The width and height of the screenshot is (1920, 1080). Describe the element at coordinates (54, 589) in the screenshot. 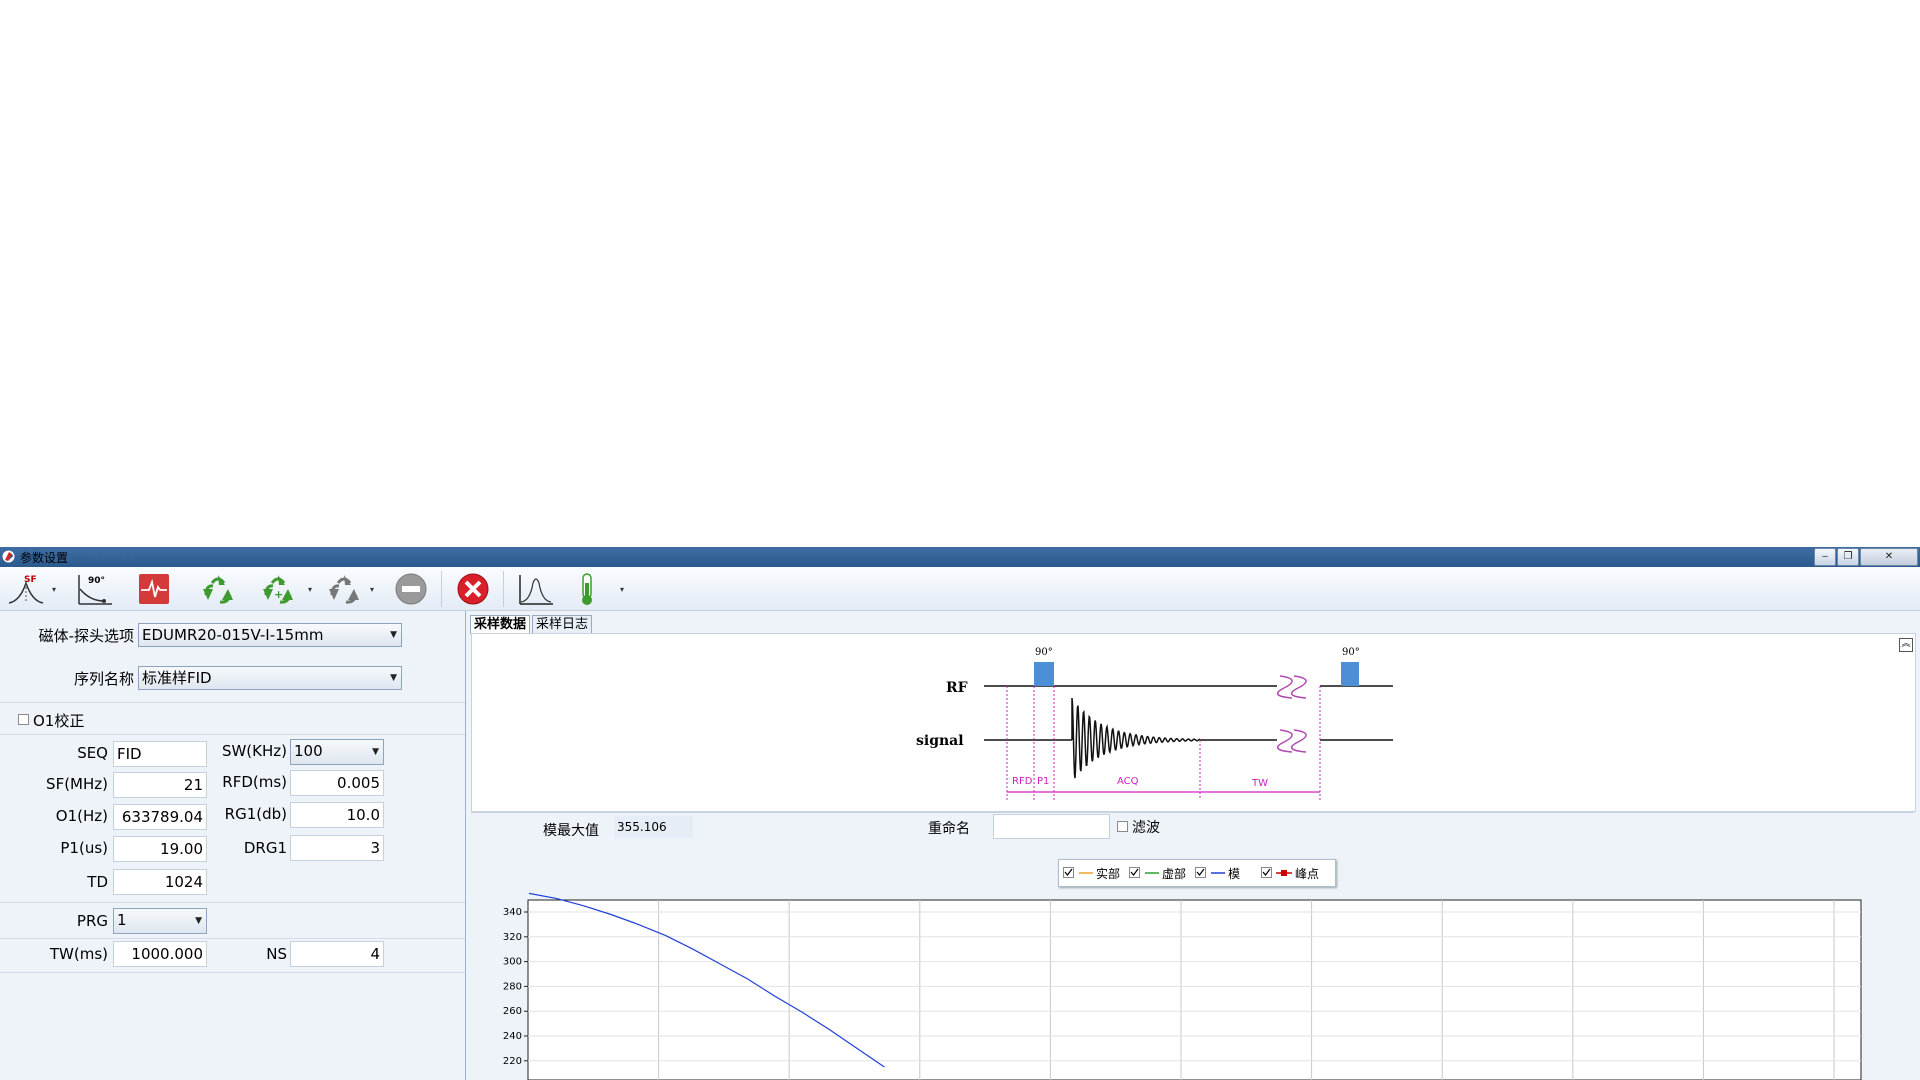

I see `sf-dropdown-arrow: ▾` at that location.